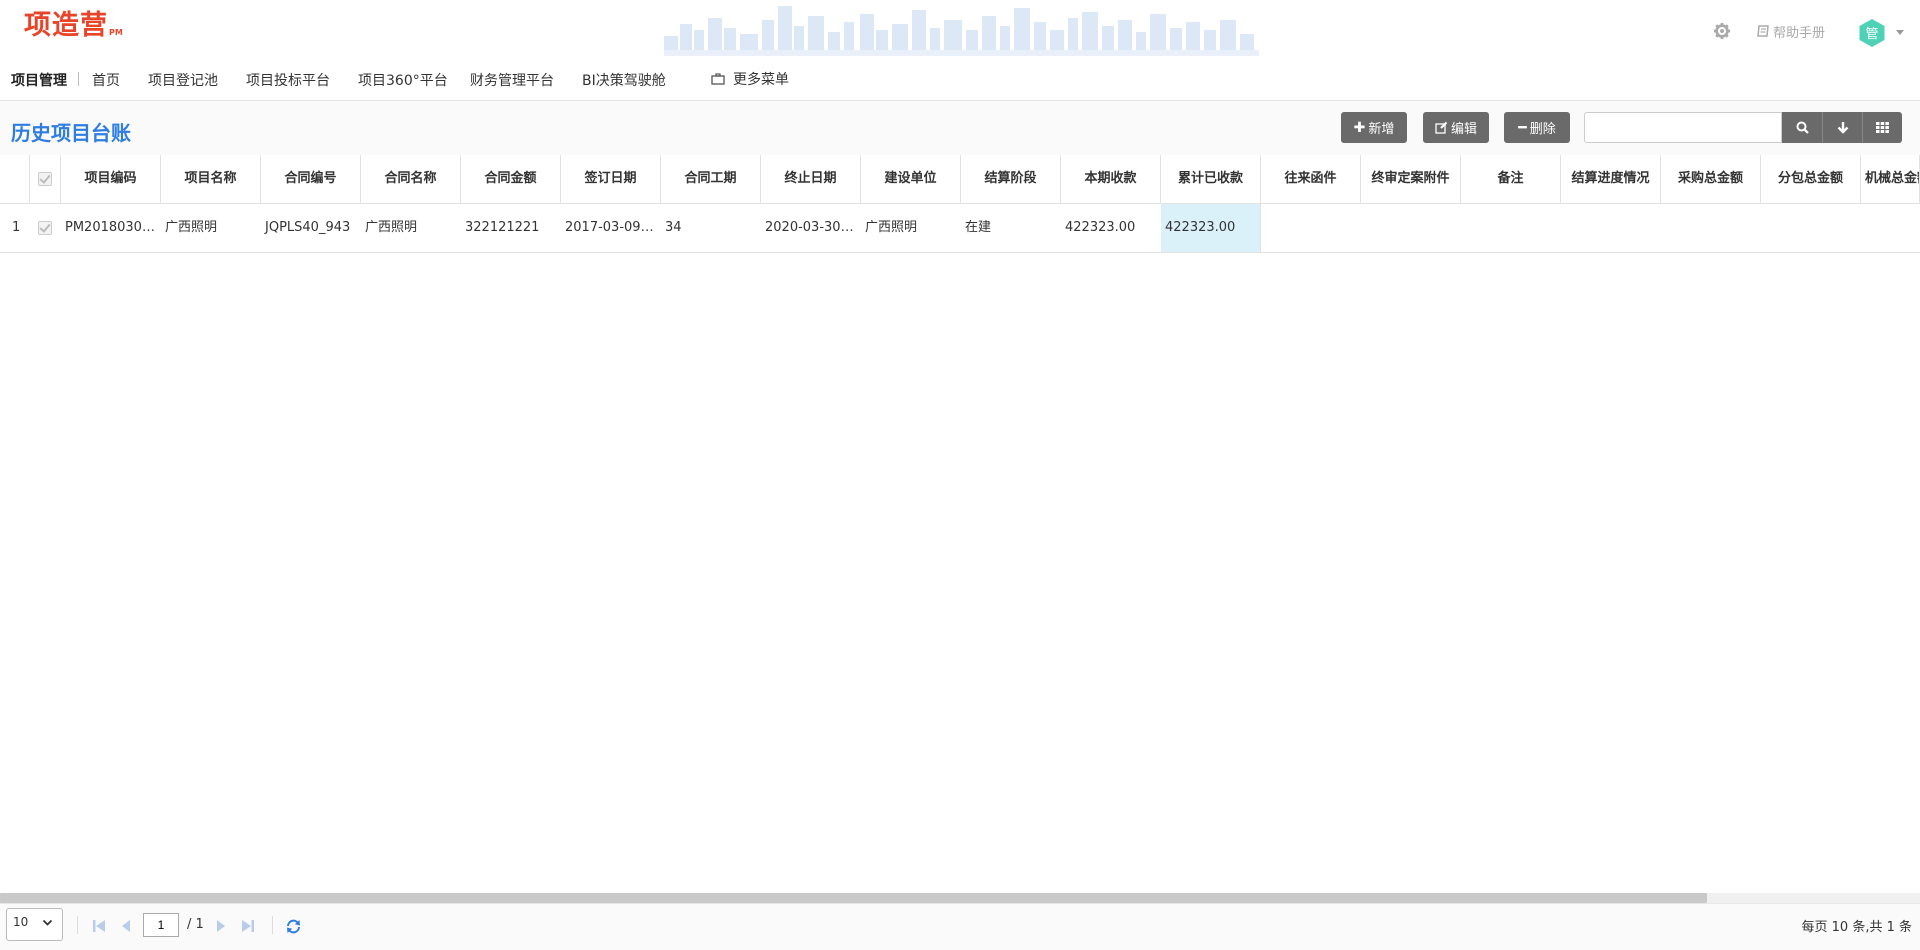 Image resolution: width=1920 pixels, height=950 pixels. I want to click on nav-item-project-360: 项目360°平台, so click(403, 80).